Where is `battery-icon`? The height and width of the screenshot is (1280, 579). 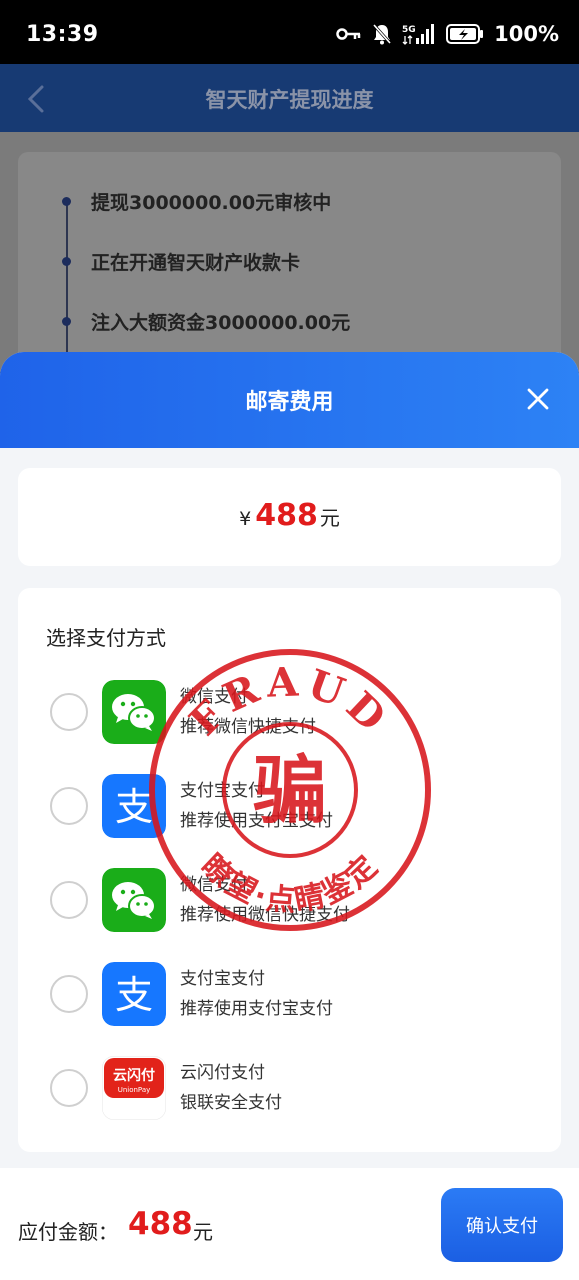 battery-icon is located at coordinates (465, 34).